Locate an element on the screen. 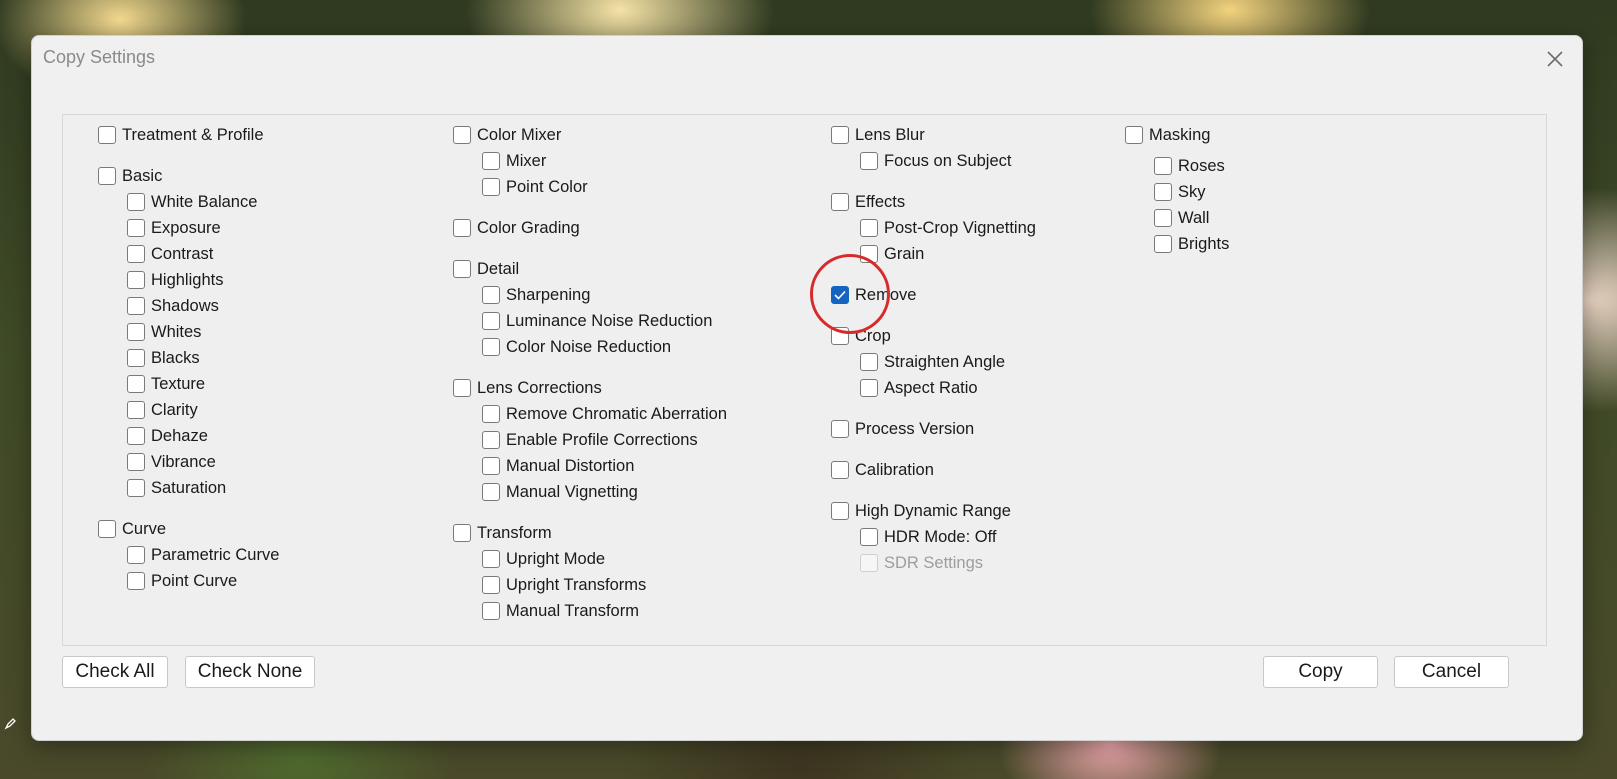 The image size is (1617, 779). cancel-button: Cancel is located at coordinates (1451, 672).